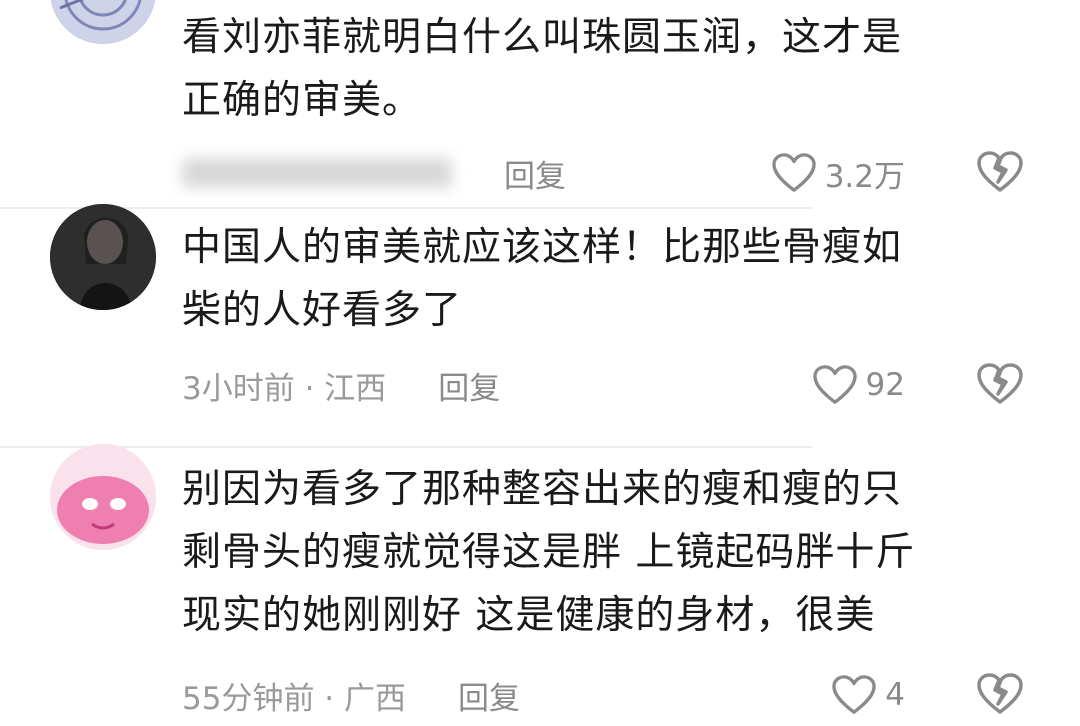 The height and width of the screenshot is (726, 1080). I want to click on comment-line: 柴的人好看多了, so click(322, 310).